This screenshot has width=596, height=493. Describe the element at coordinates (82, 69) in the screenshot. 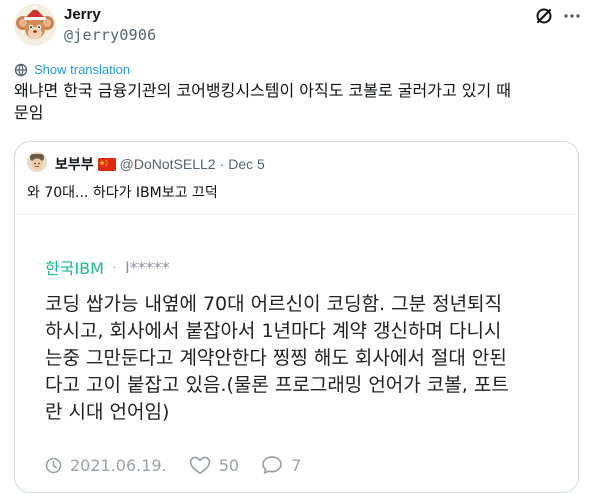

I see `show-translation-label: Show translation` at that location.